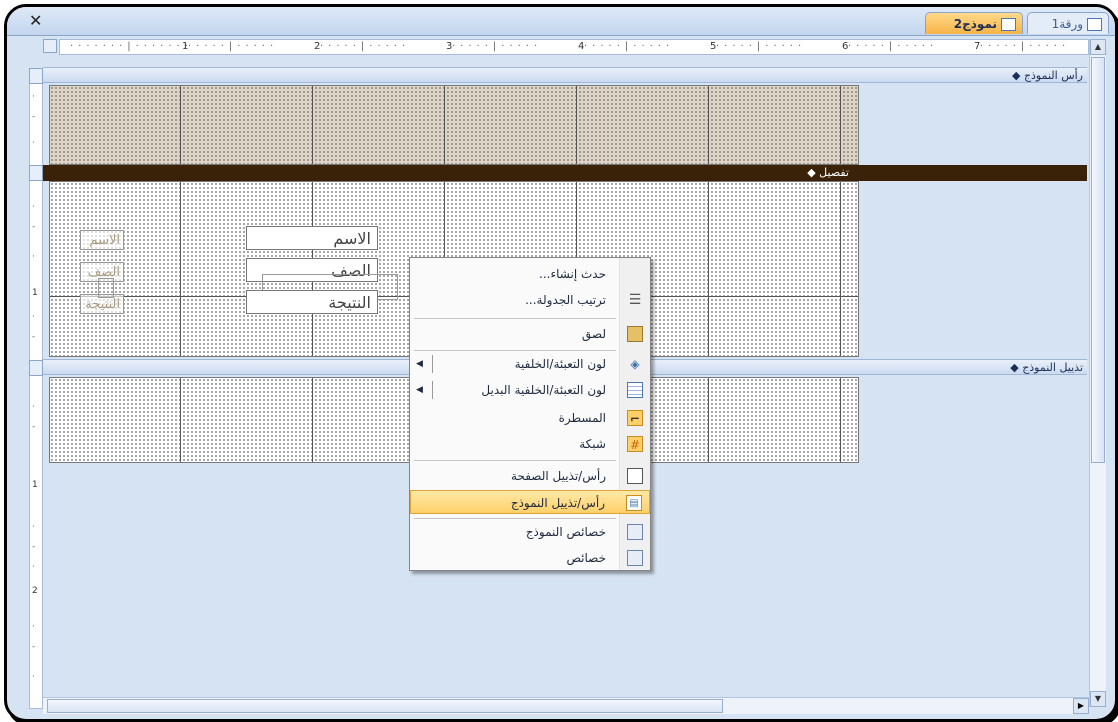 This screenshot has width=1118, height=722. What do you see at coordinates (635, 476) in the screenshot?
I see `page-header-footer-icon` at bounding box center [635, 476].